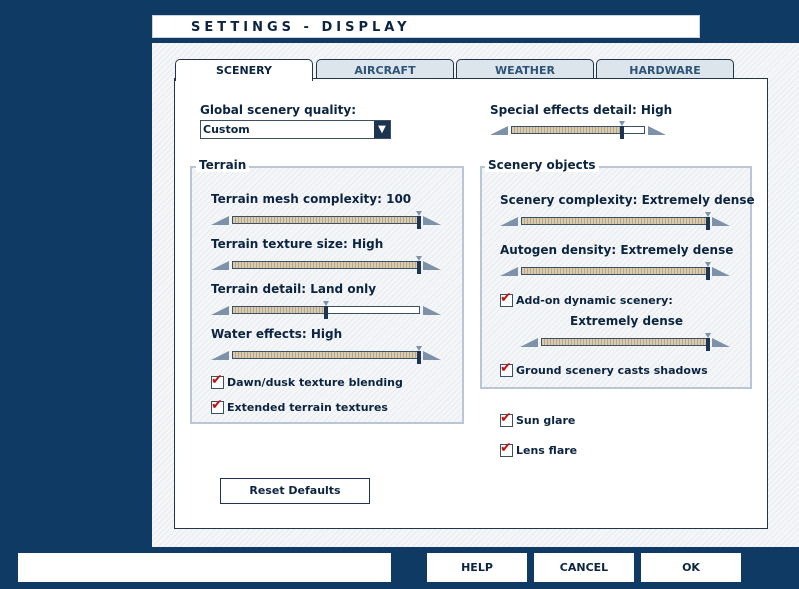  I want to click on cancel-button: CANCEL, so click(584, 567).